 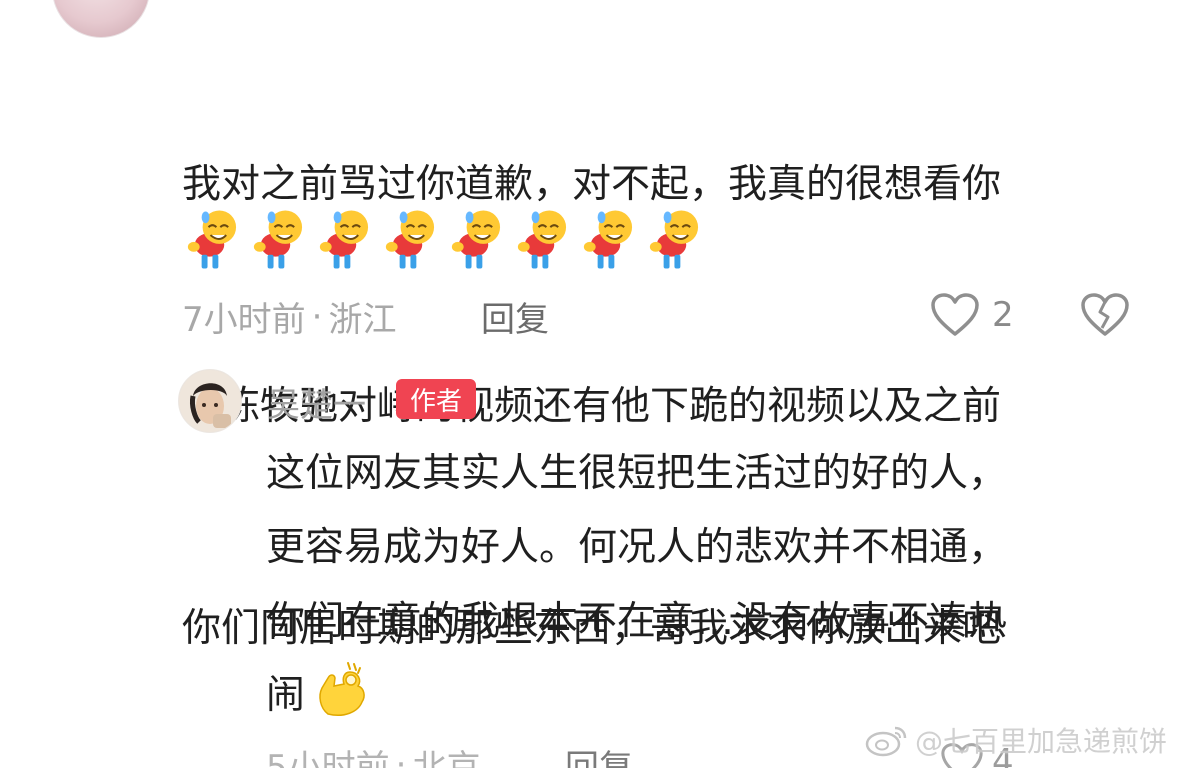 I want to click on reply-line: 你们在意的我根本不在意…没有故事不凑热, so click(x=637, y=621).